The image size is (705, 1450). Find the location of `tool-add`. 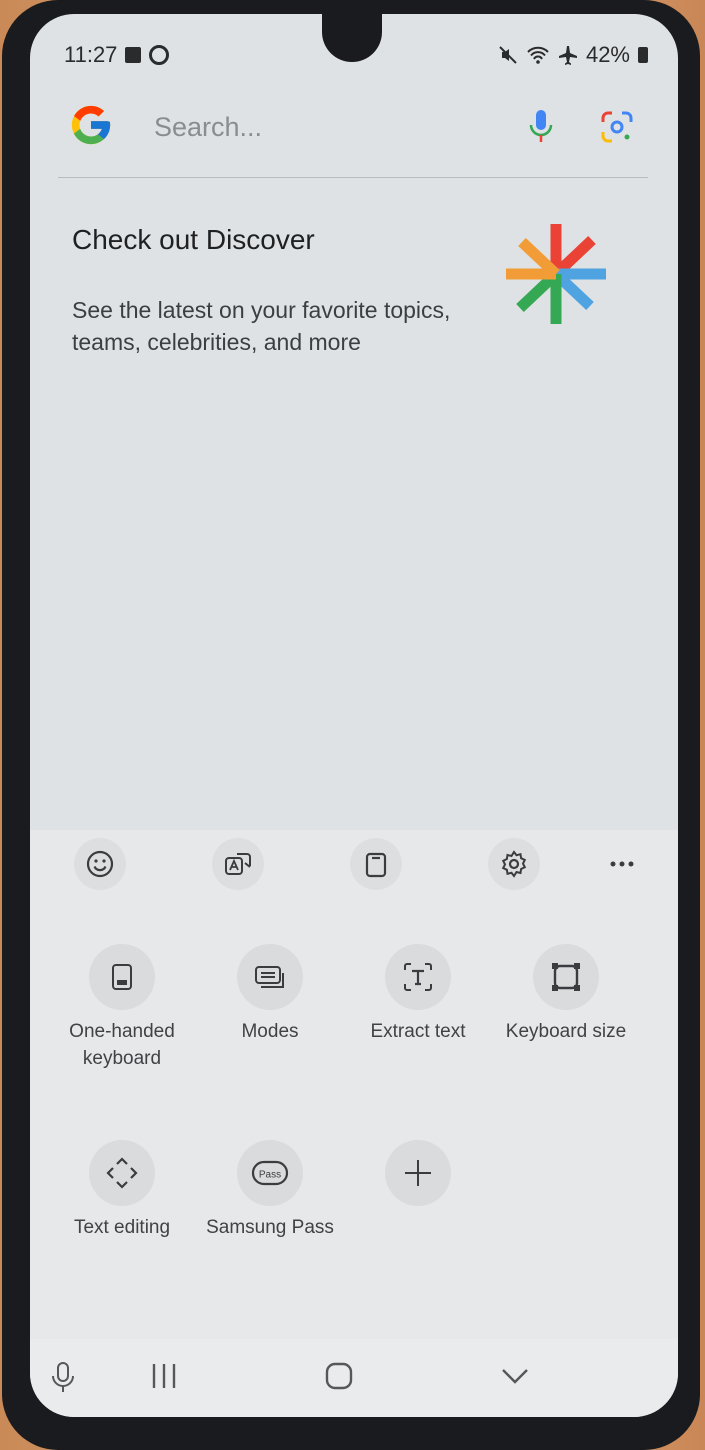

tool-add is located at coordinates (418, 1173).